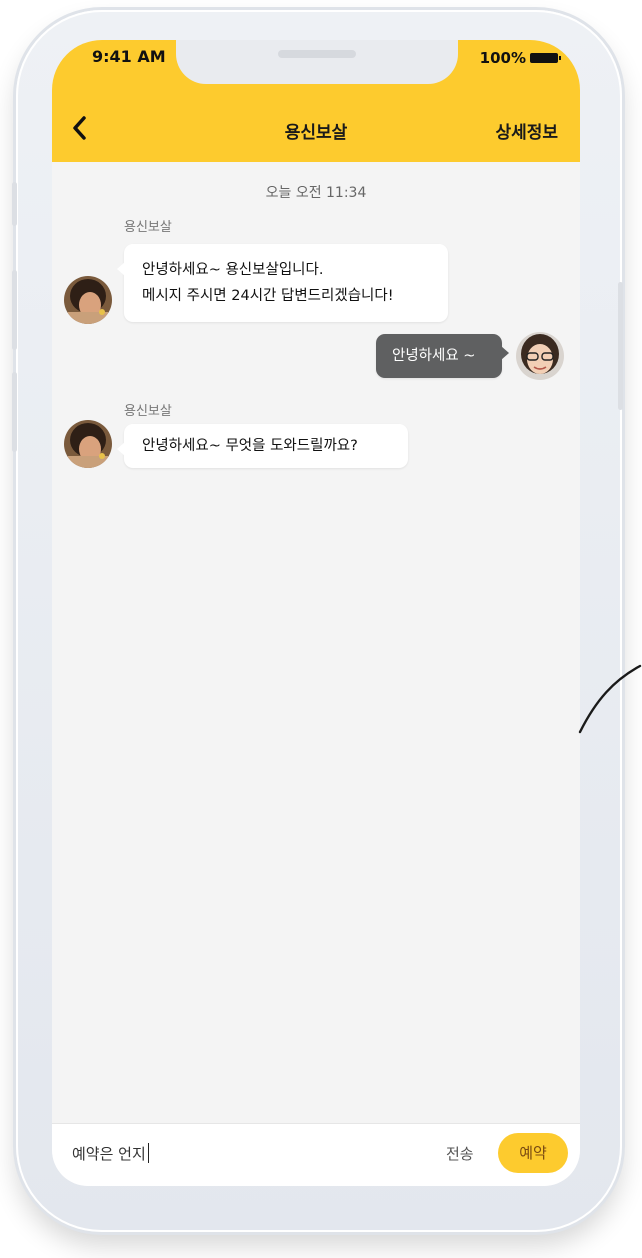 The image size is (642, 1258). Describe the element at coordinates (610, 699) in the screenshot. I see `cable-decoration` at that location.